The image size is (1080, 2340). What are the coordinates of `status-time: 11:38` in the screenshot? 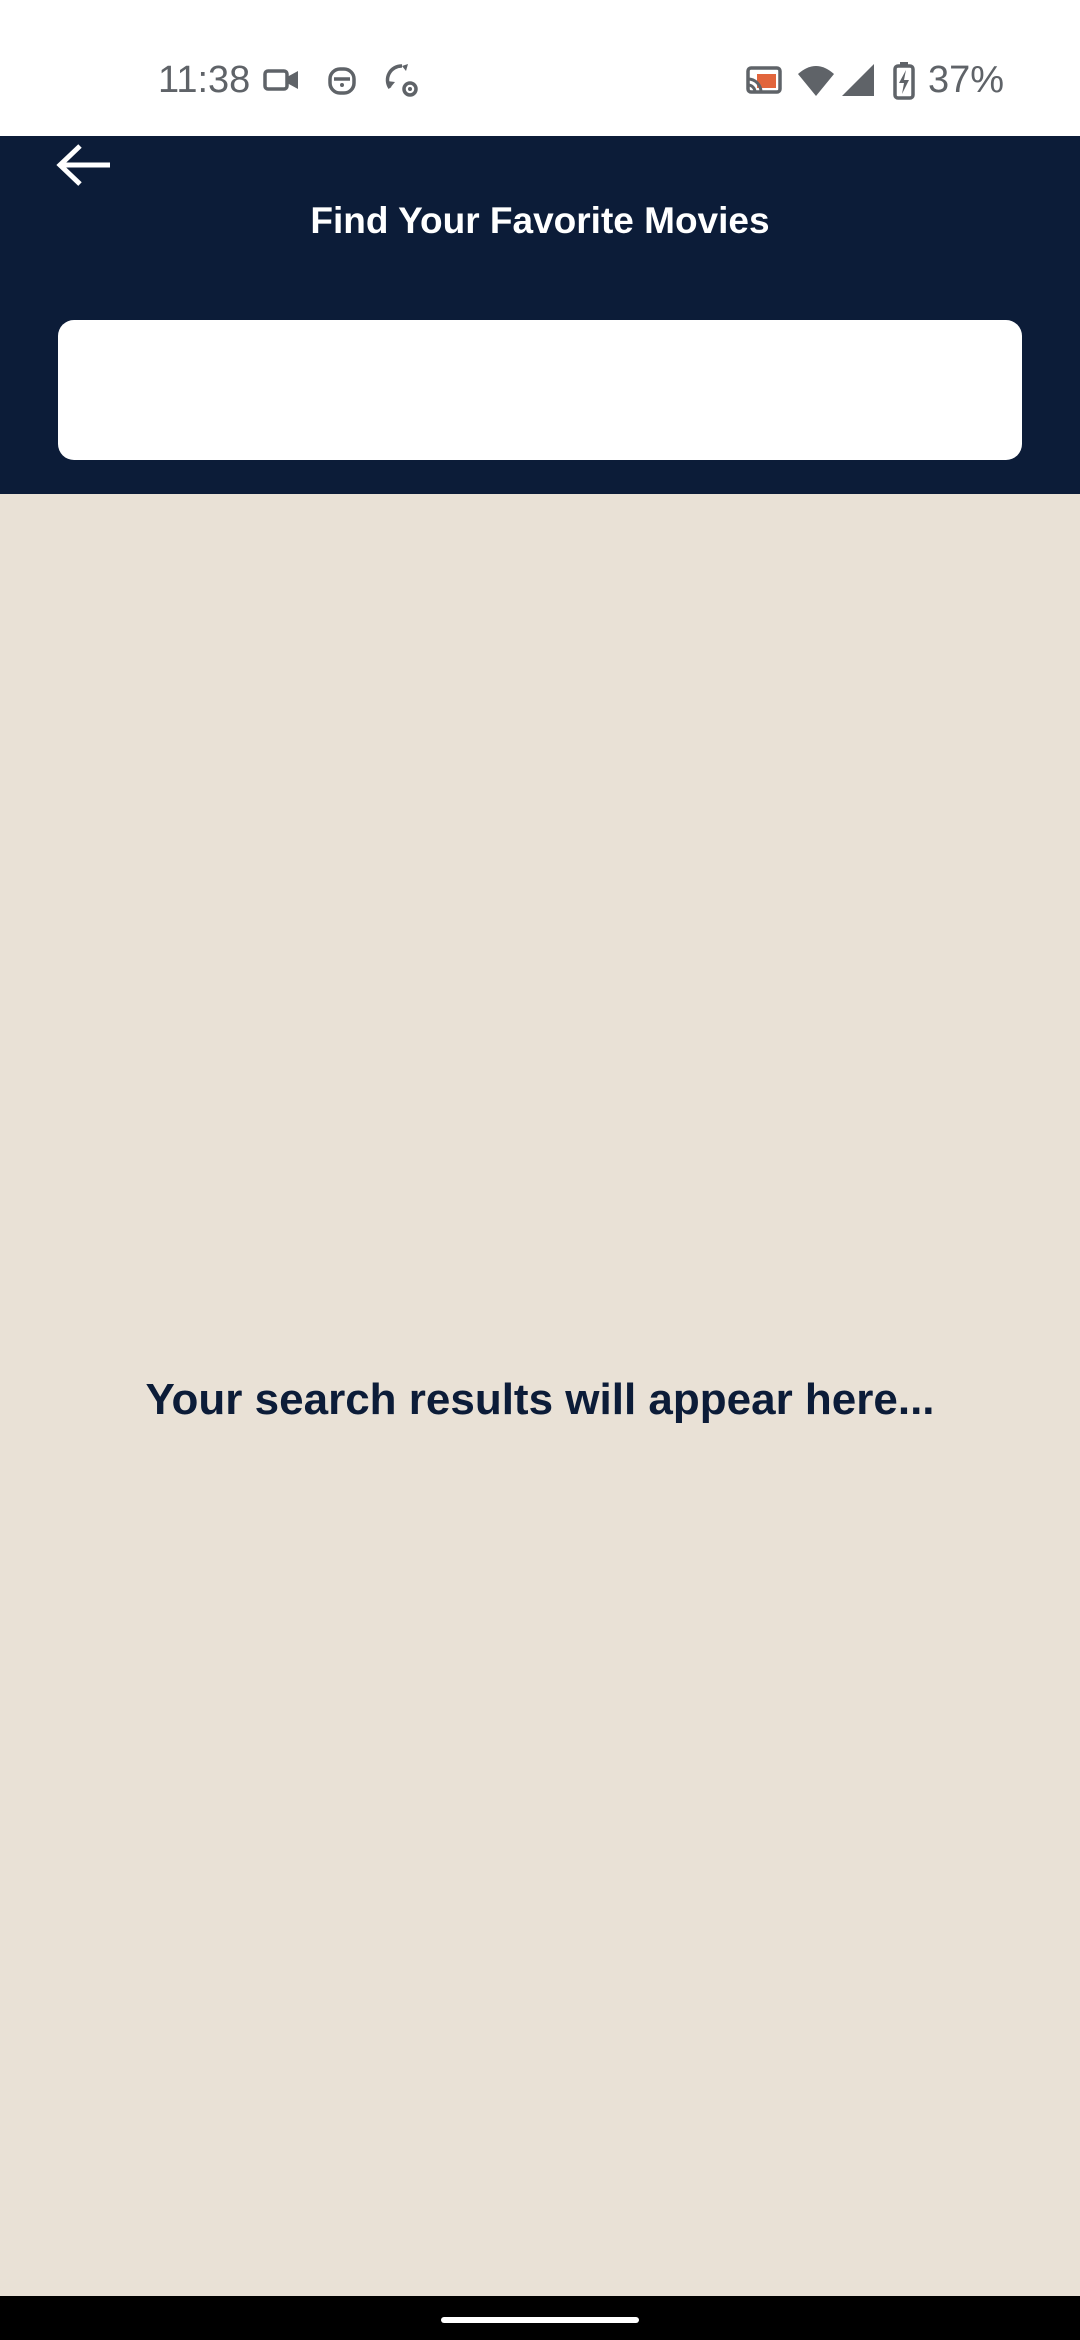 It's located at (204, 80).